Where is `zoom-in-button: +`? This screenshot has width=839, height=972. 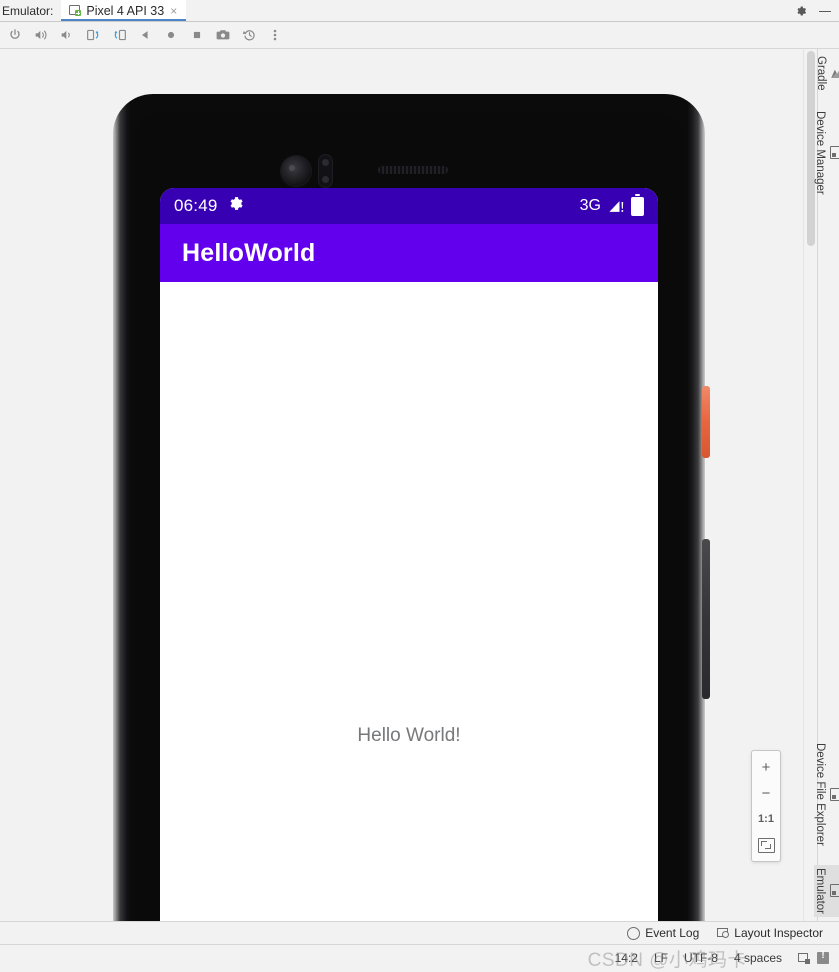 zoom-in-button: + is located at coordinates (766, 767).